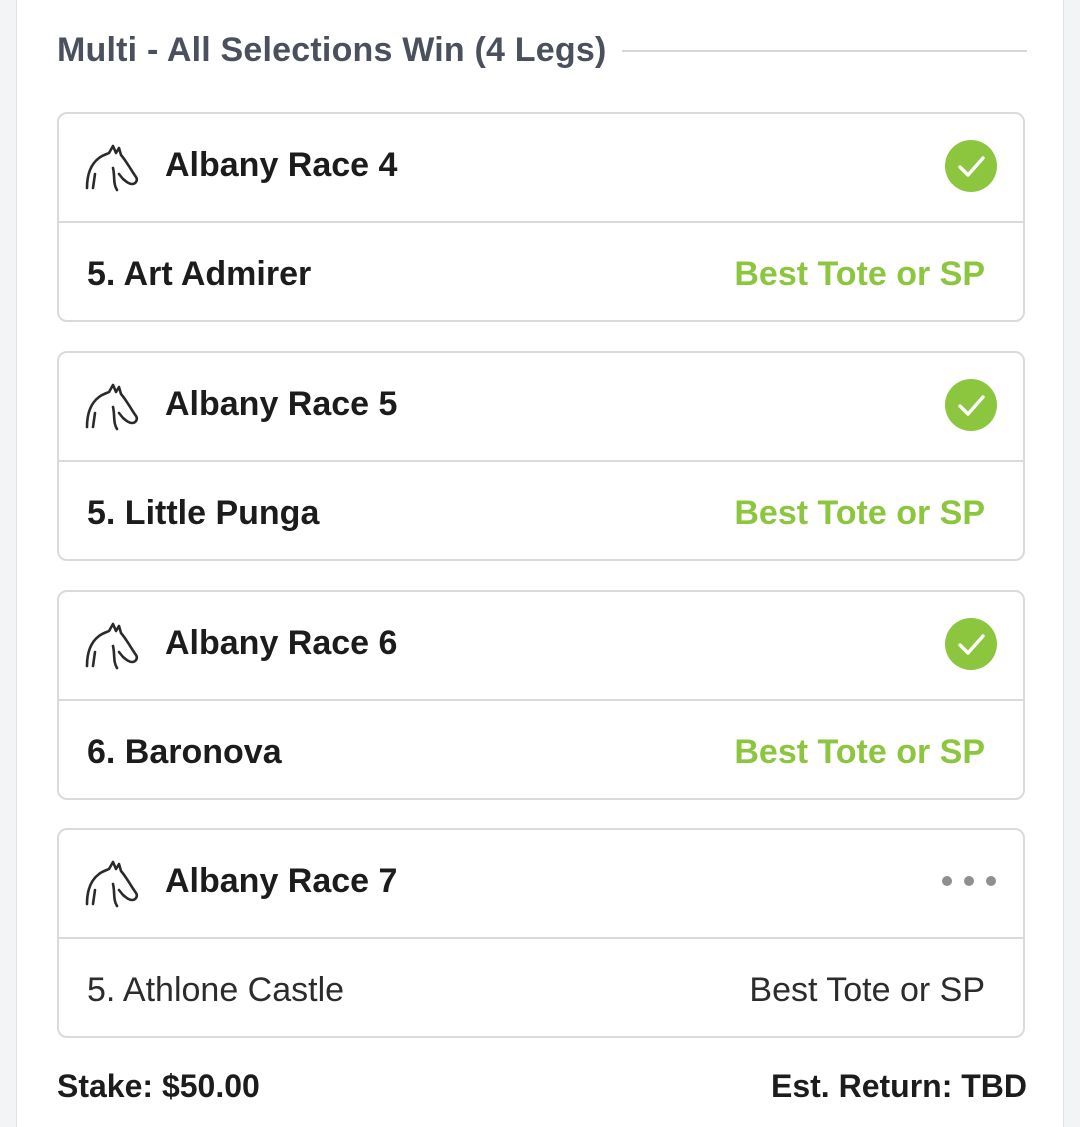 The image size is (1080, 1127). I want to click on selection-name: 6. Baronova, so click(184, 752).